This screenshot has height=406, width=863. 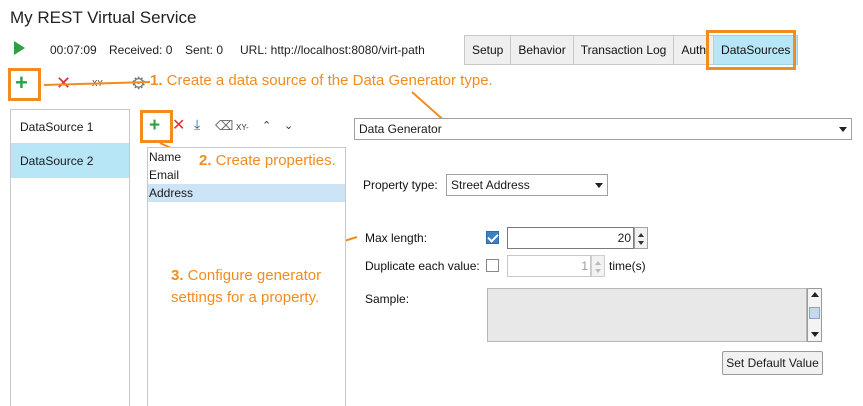 I want to click on max-length-label: Max length:, so click(x=396, y=238).